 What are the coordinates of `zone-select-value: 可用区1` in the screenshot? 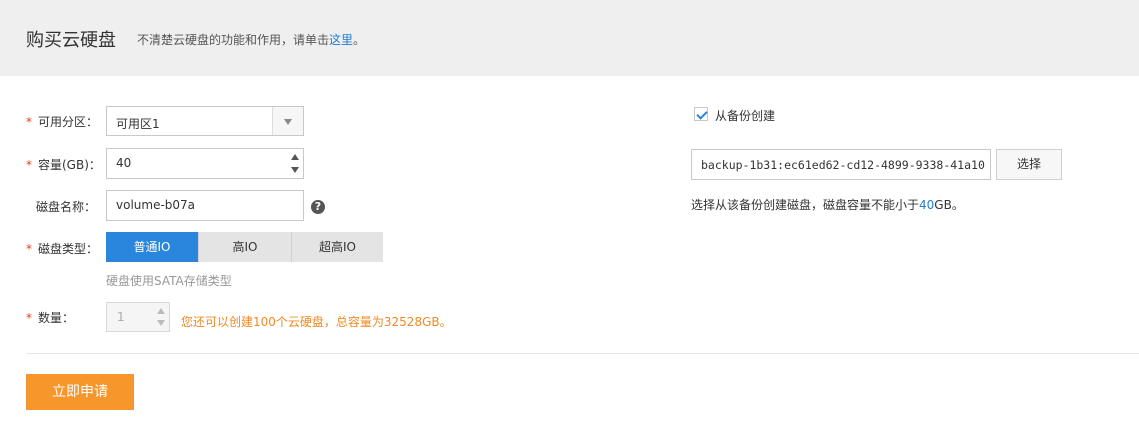 It's located at (138, 124).